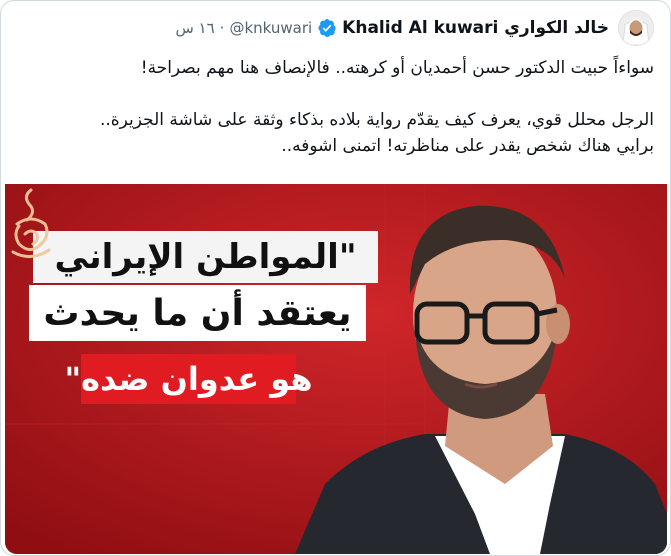 The width and height of the screenshot is (671, 556). What do you see at coordinates (270, 28) in the screenshot?
I see `author-handle: @knkuwari` at bounding box center [270, 28].